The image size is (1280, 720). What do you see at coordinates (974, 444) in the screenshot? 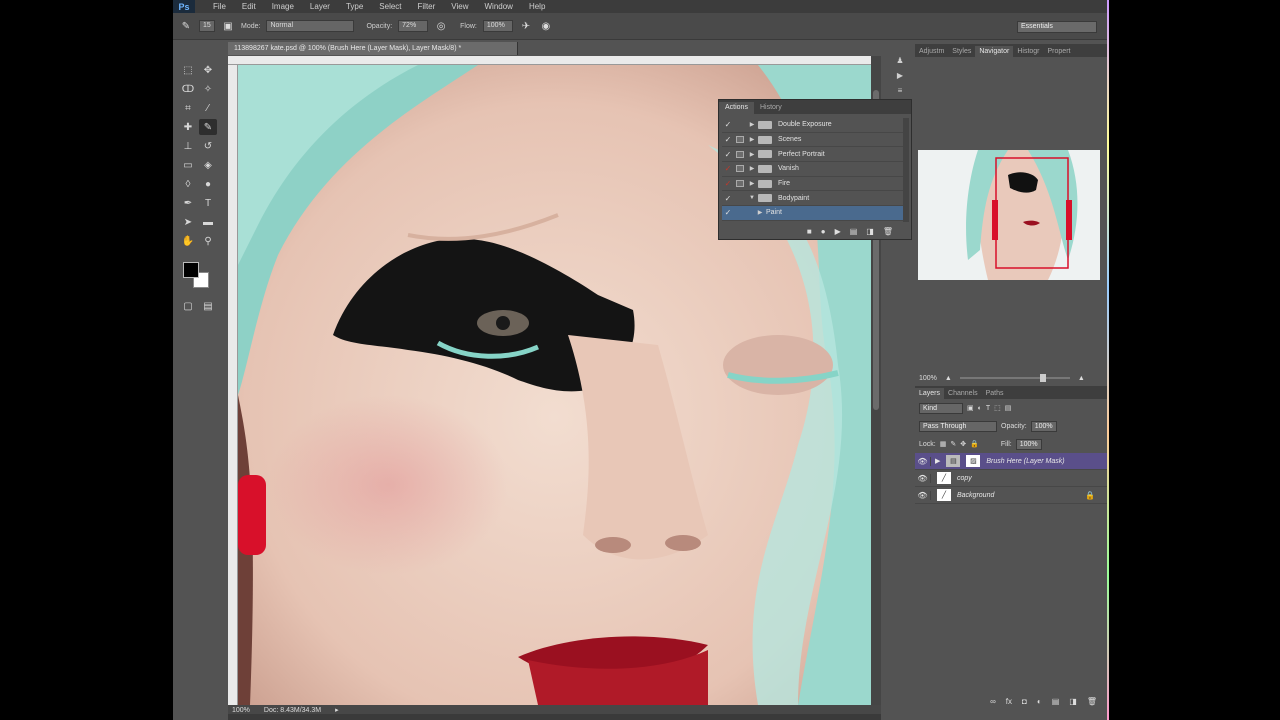
I see `lock-all-icon: 🔒` at bounding box center [974, 444].